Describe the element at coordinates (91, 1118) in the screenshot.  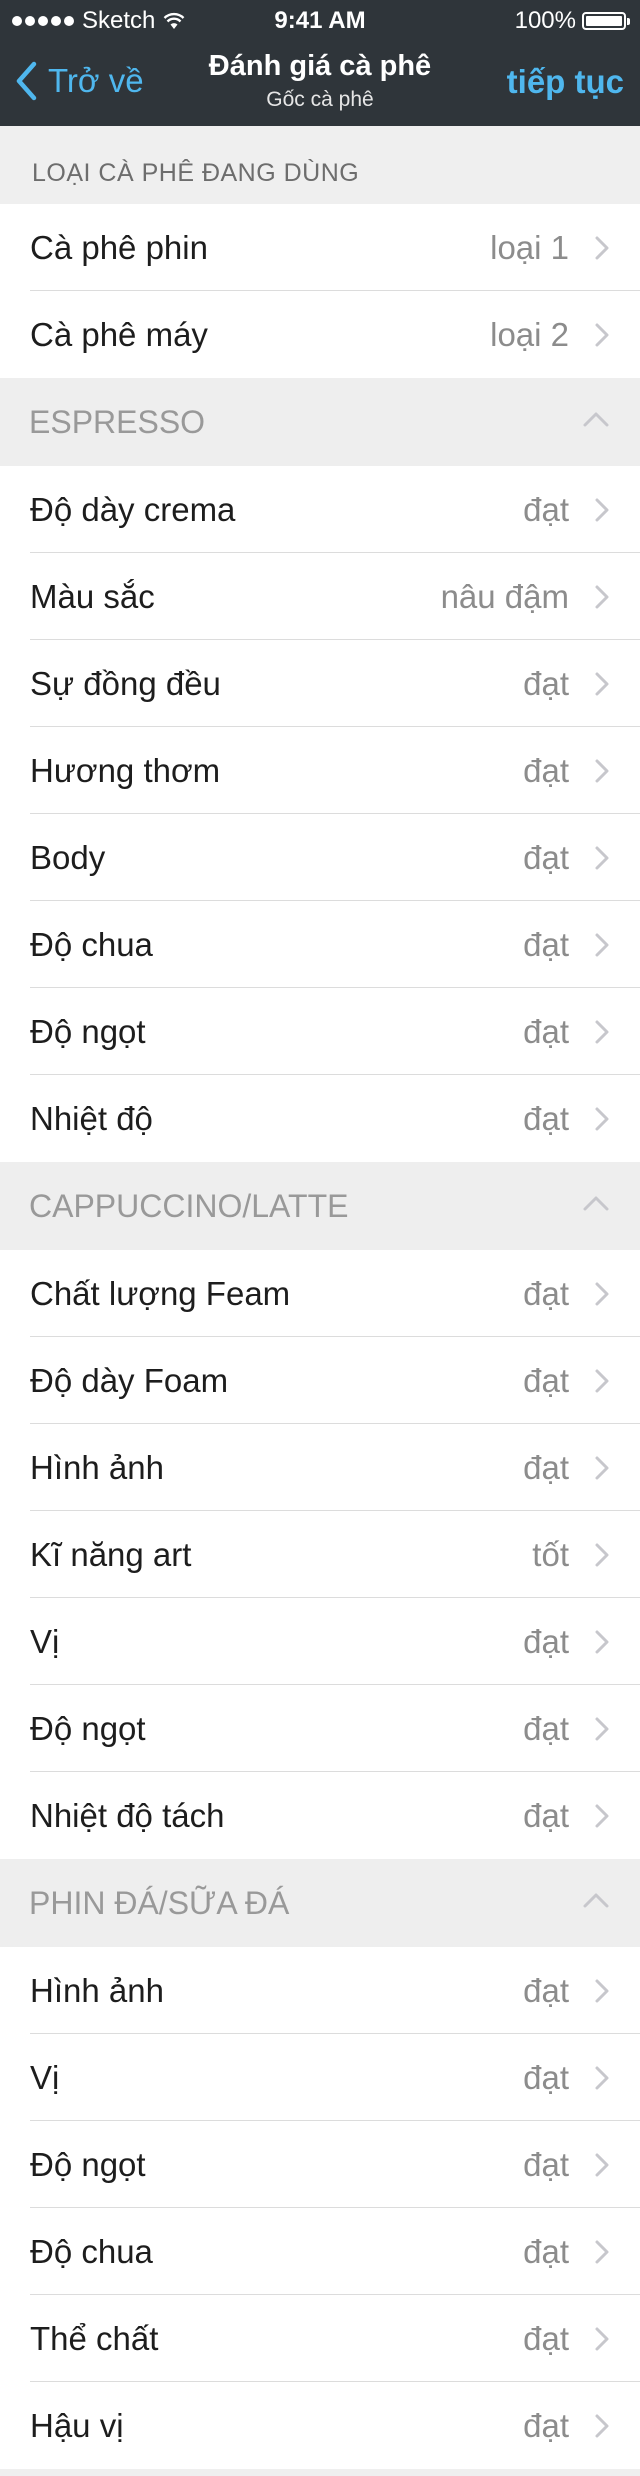
I see `item-label: Nhiệt độ` at that location.